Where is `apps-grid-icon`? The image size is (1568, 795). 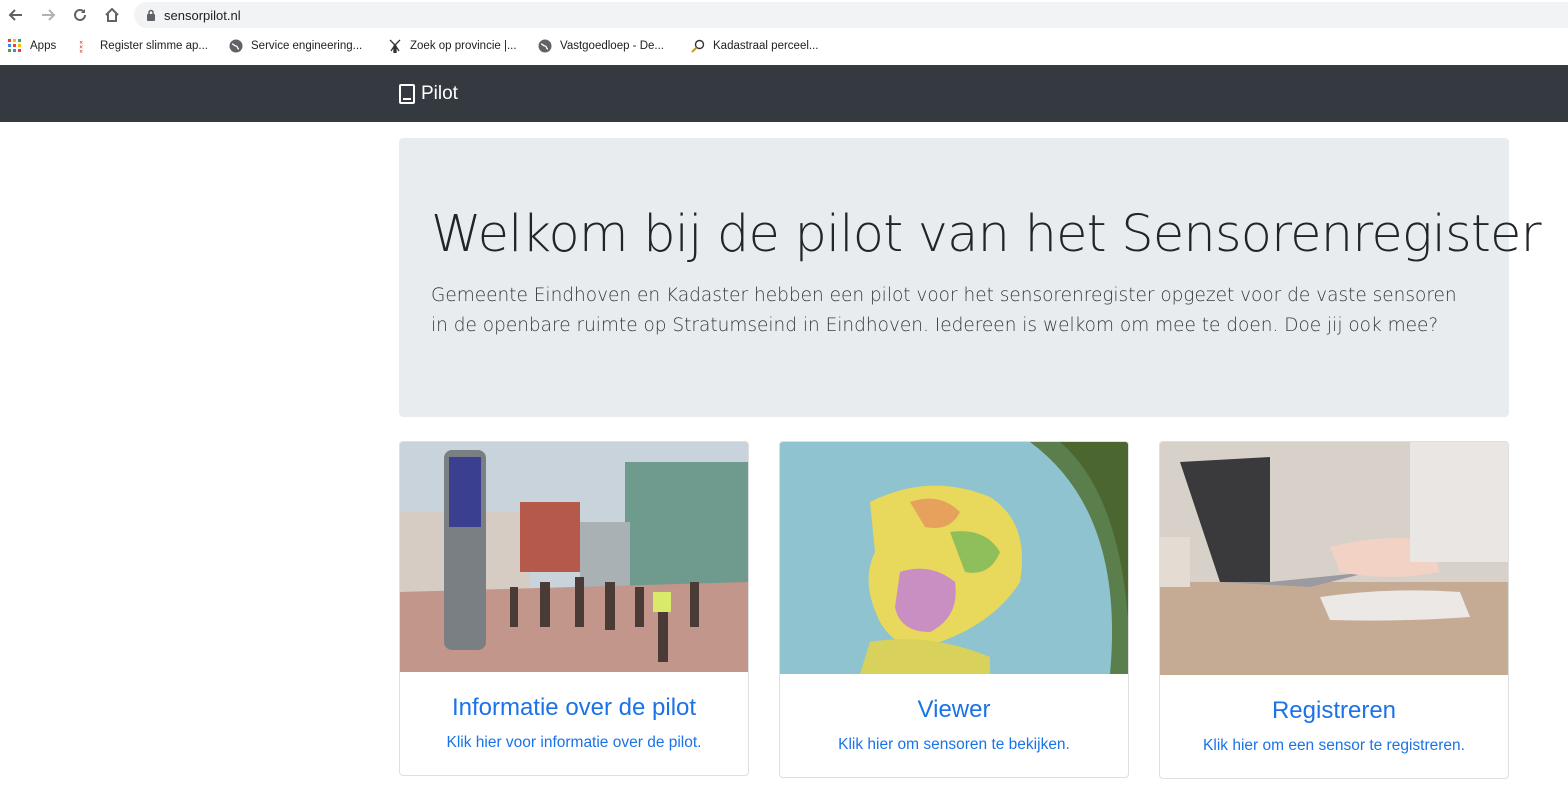
apps-grid-icon is located at coordinates (15, 46).